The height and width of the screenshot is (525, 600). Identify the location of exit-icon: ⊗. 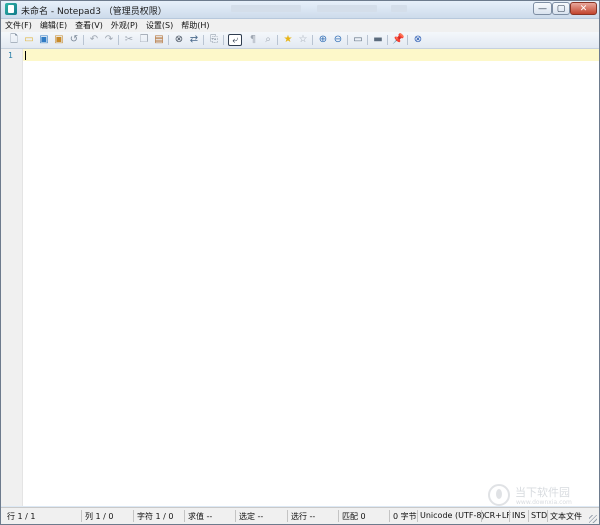
(418, 40).